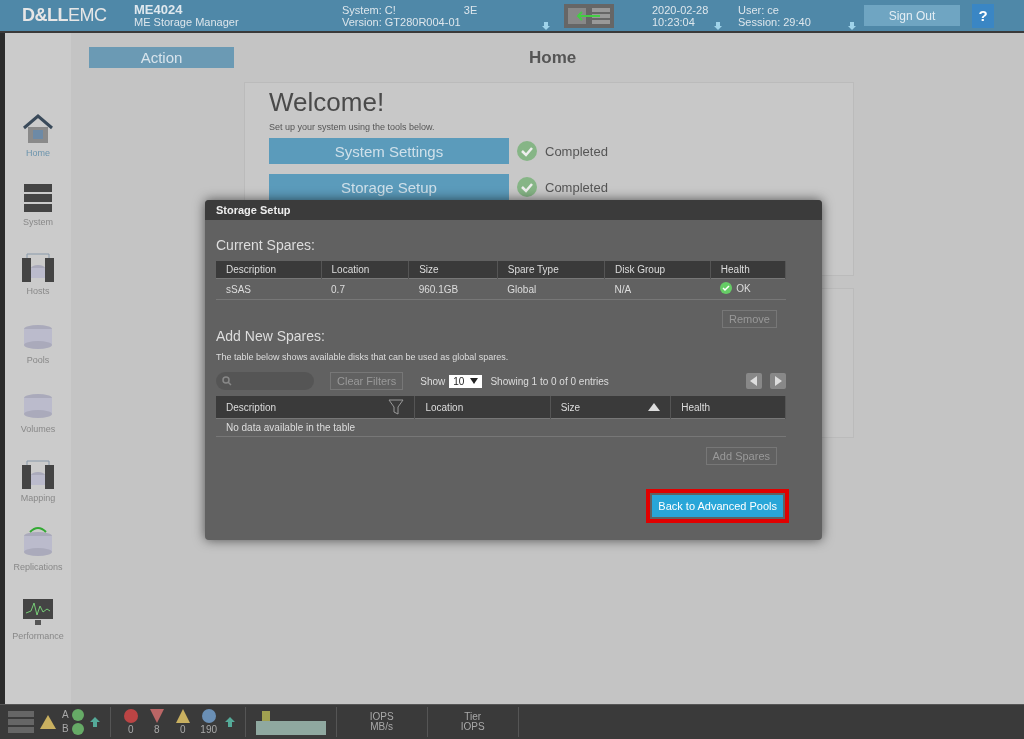  I want to click on column-header: Disk Group, so click(657, 270).